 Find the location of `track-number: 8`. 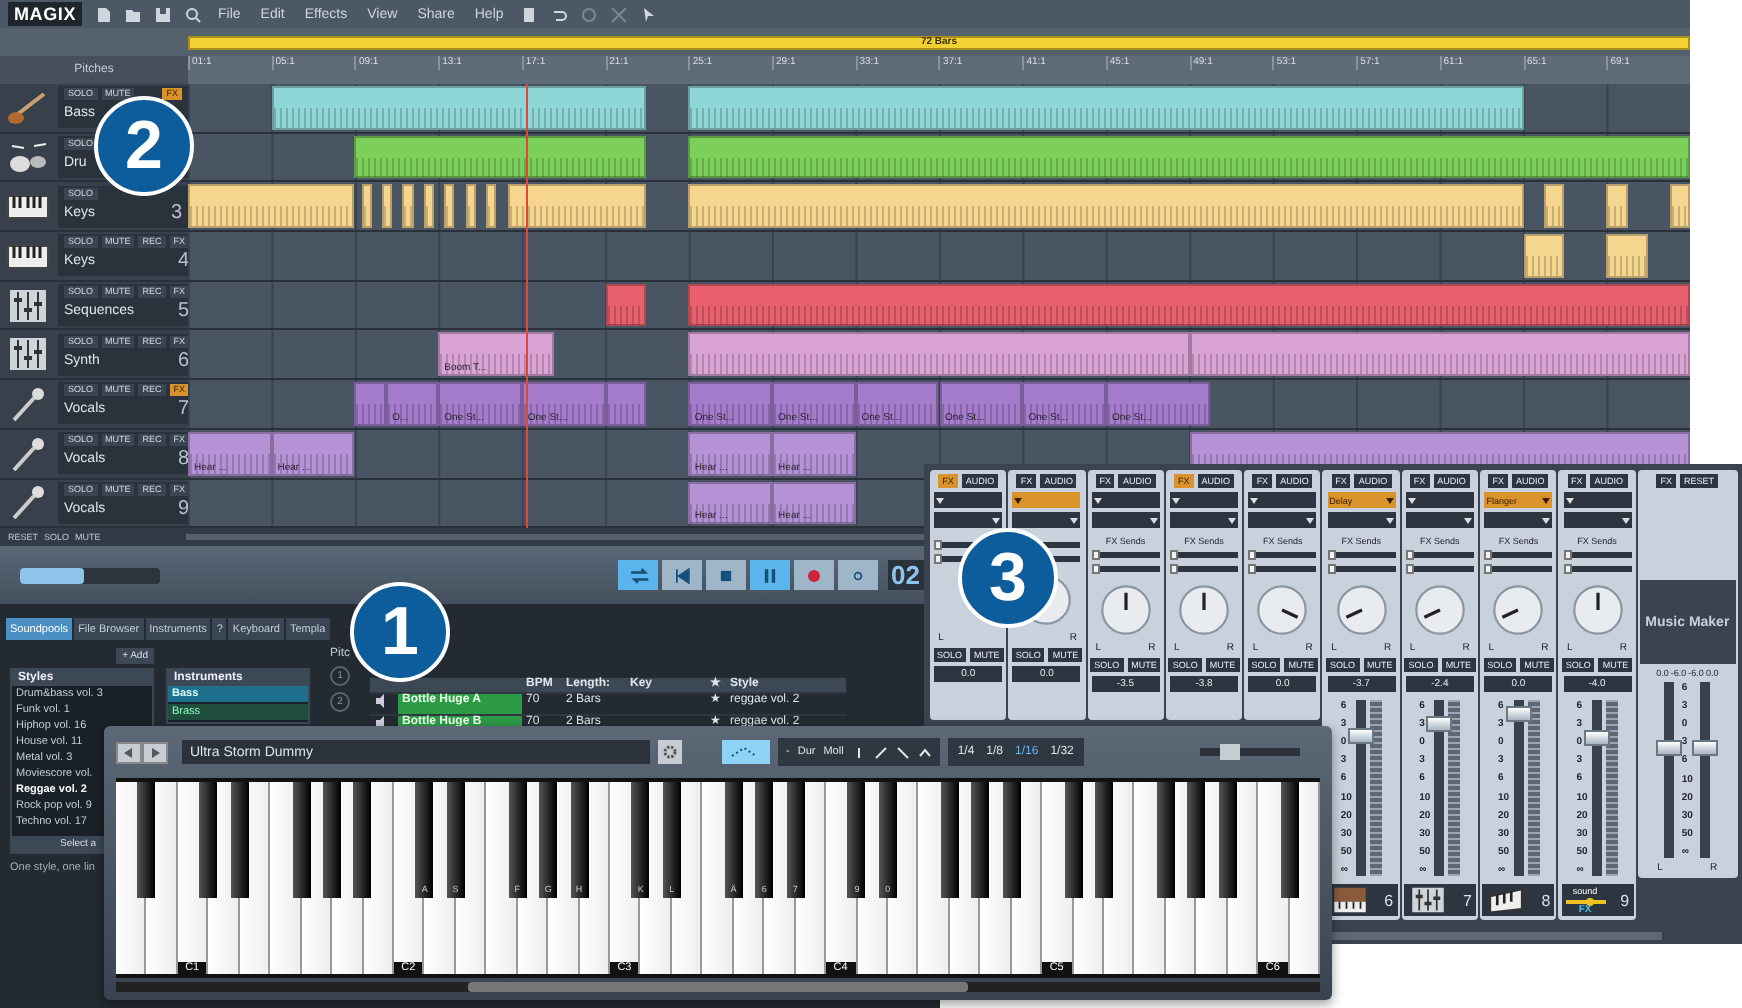

track-number: 8 is located at coordinates (183, 459).